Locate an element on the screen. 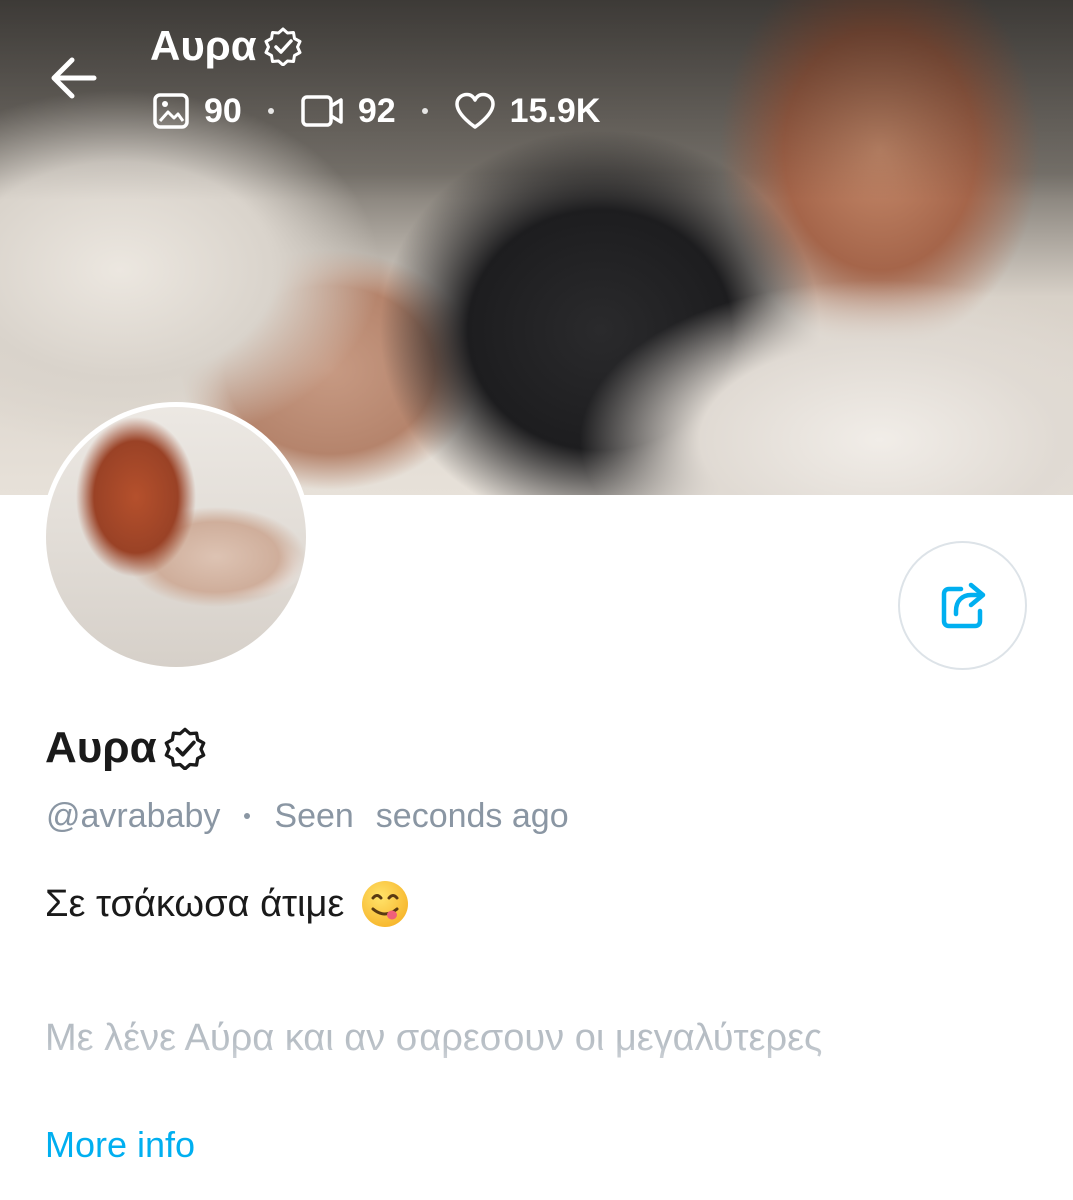 This screenshot has width=1073, height=1200. profile-display-name: Αυρα is located at coordinates (101, 747).